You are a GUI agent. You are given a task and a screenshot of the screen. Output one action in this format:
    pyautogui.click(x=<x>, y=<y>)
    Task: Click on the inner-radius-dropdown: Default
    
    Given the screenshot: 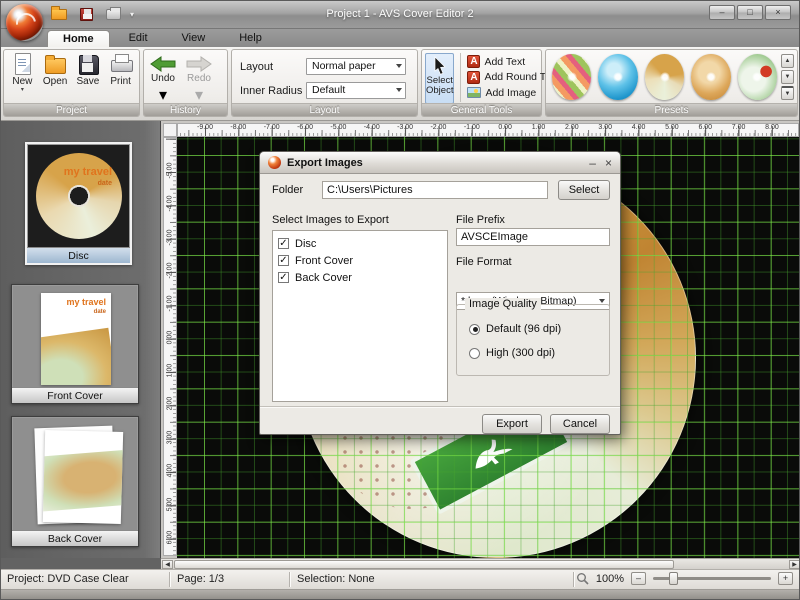 What is the action you would take?
    pyautogui.click(x=356, y=90)
    